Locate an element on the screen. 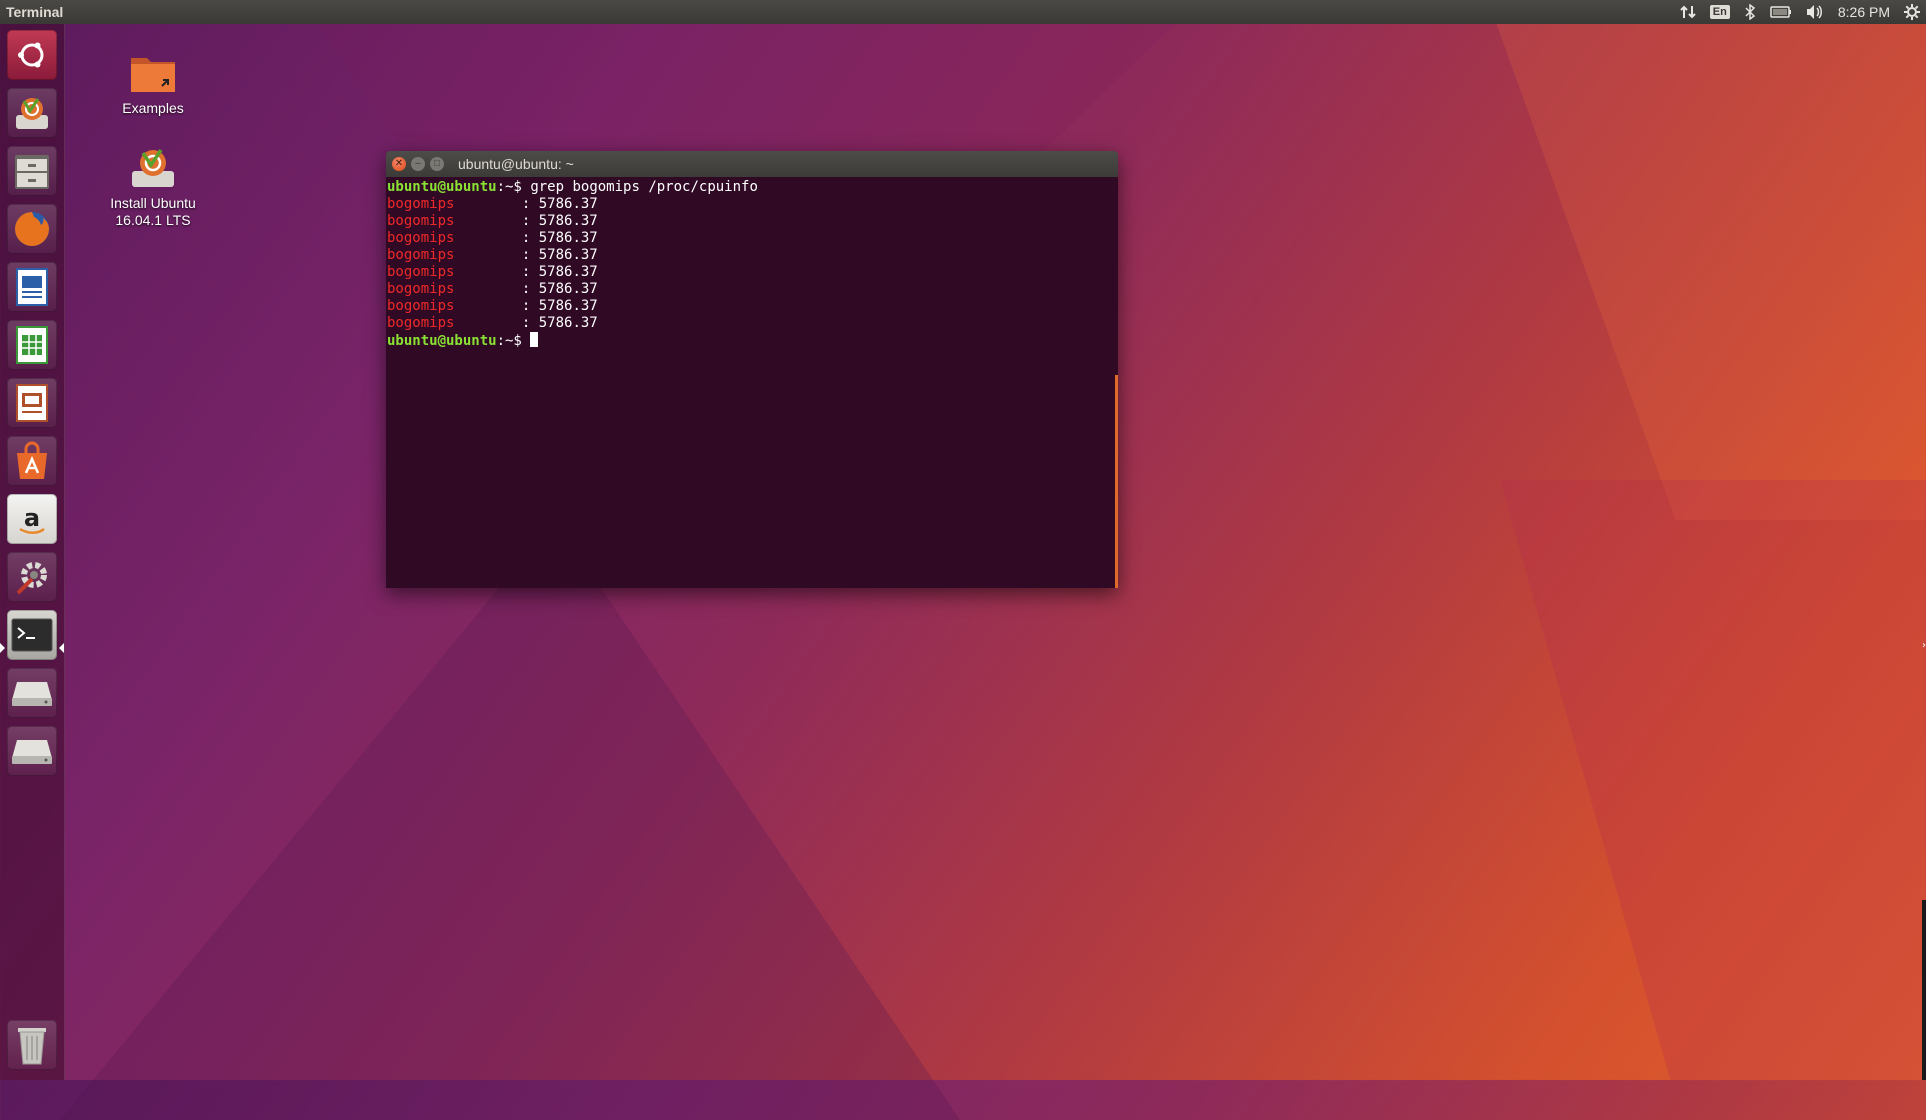  close-icon: ✕ is located at coordinates (399, 163).